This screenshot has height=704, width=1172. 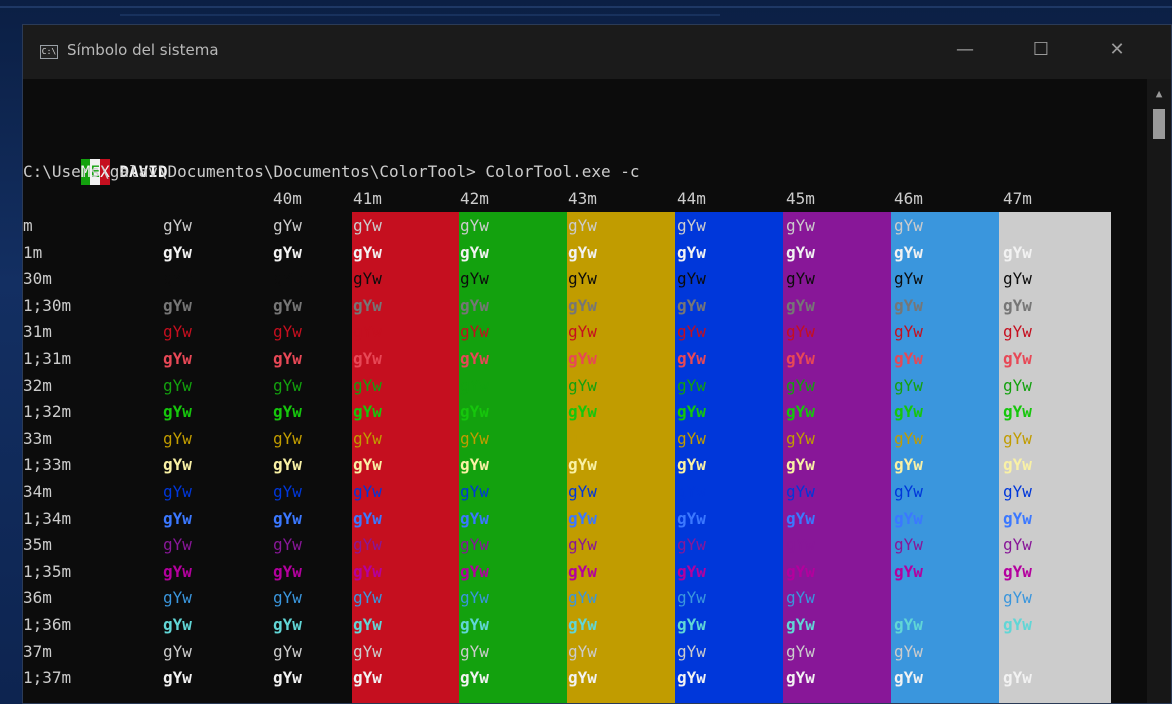 I want to click on row-label-1-36m: 1;36m, so click(x=47, y=624).